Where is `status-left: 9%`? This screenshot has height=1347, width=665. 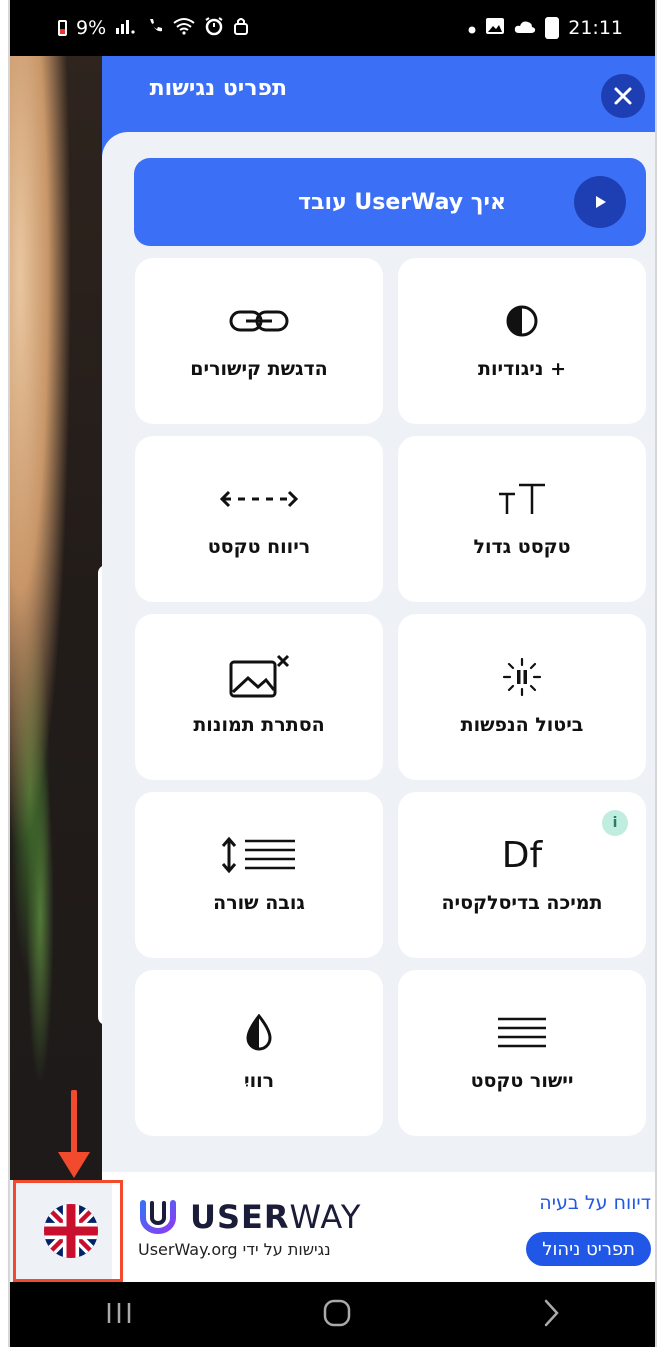 status-left: 9% is located at coordinates (153, 28).